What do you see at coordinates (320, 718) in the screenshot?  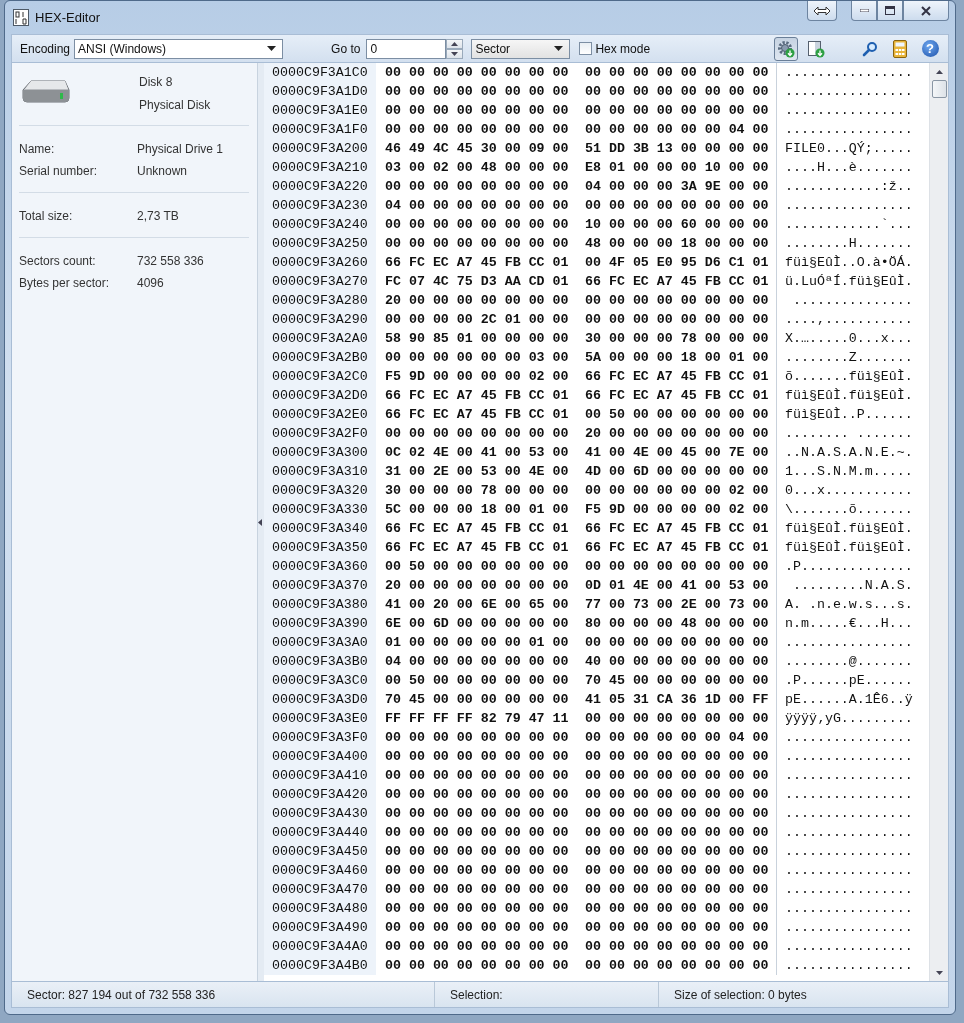 I see `offset-cell: 0000C9F3A3E0` at bounding box center [320, 718].